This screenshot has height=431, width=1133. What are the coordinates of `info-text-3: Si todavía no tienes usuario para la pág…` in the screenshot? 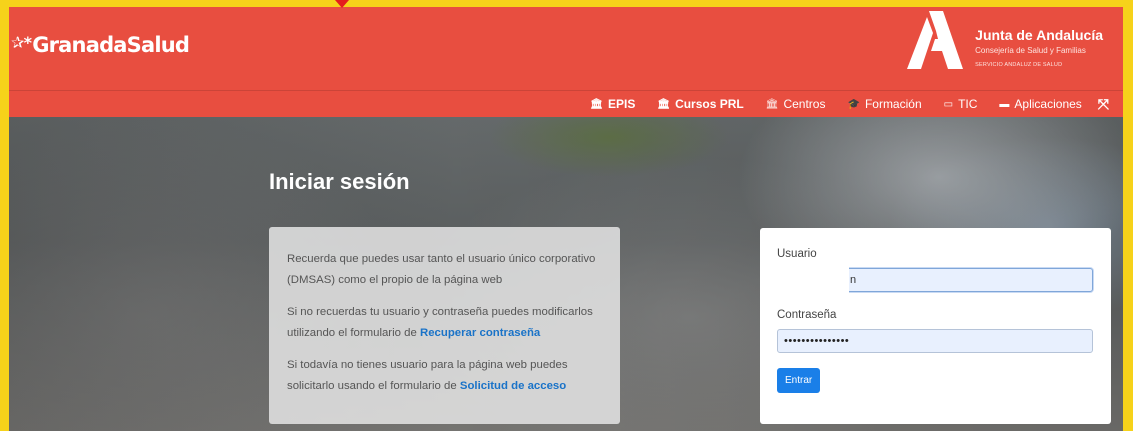 It's located at (445, 376).